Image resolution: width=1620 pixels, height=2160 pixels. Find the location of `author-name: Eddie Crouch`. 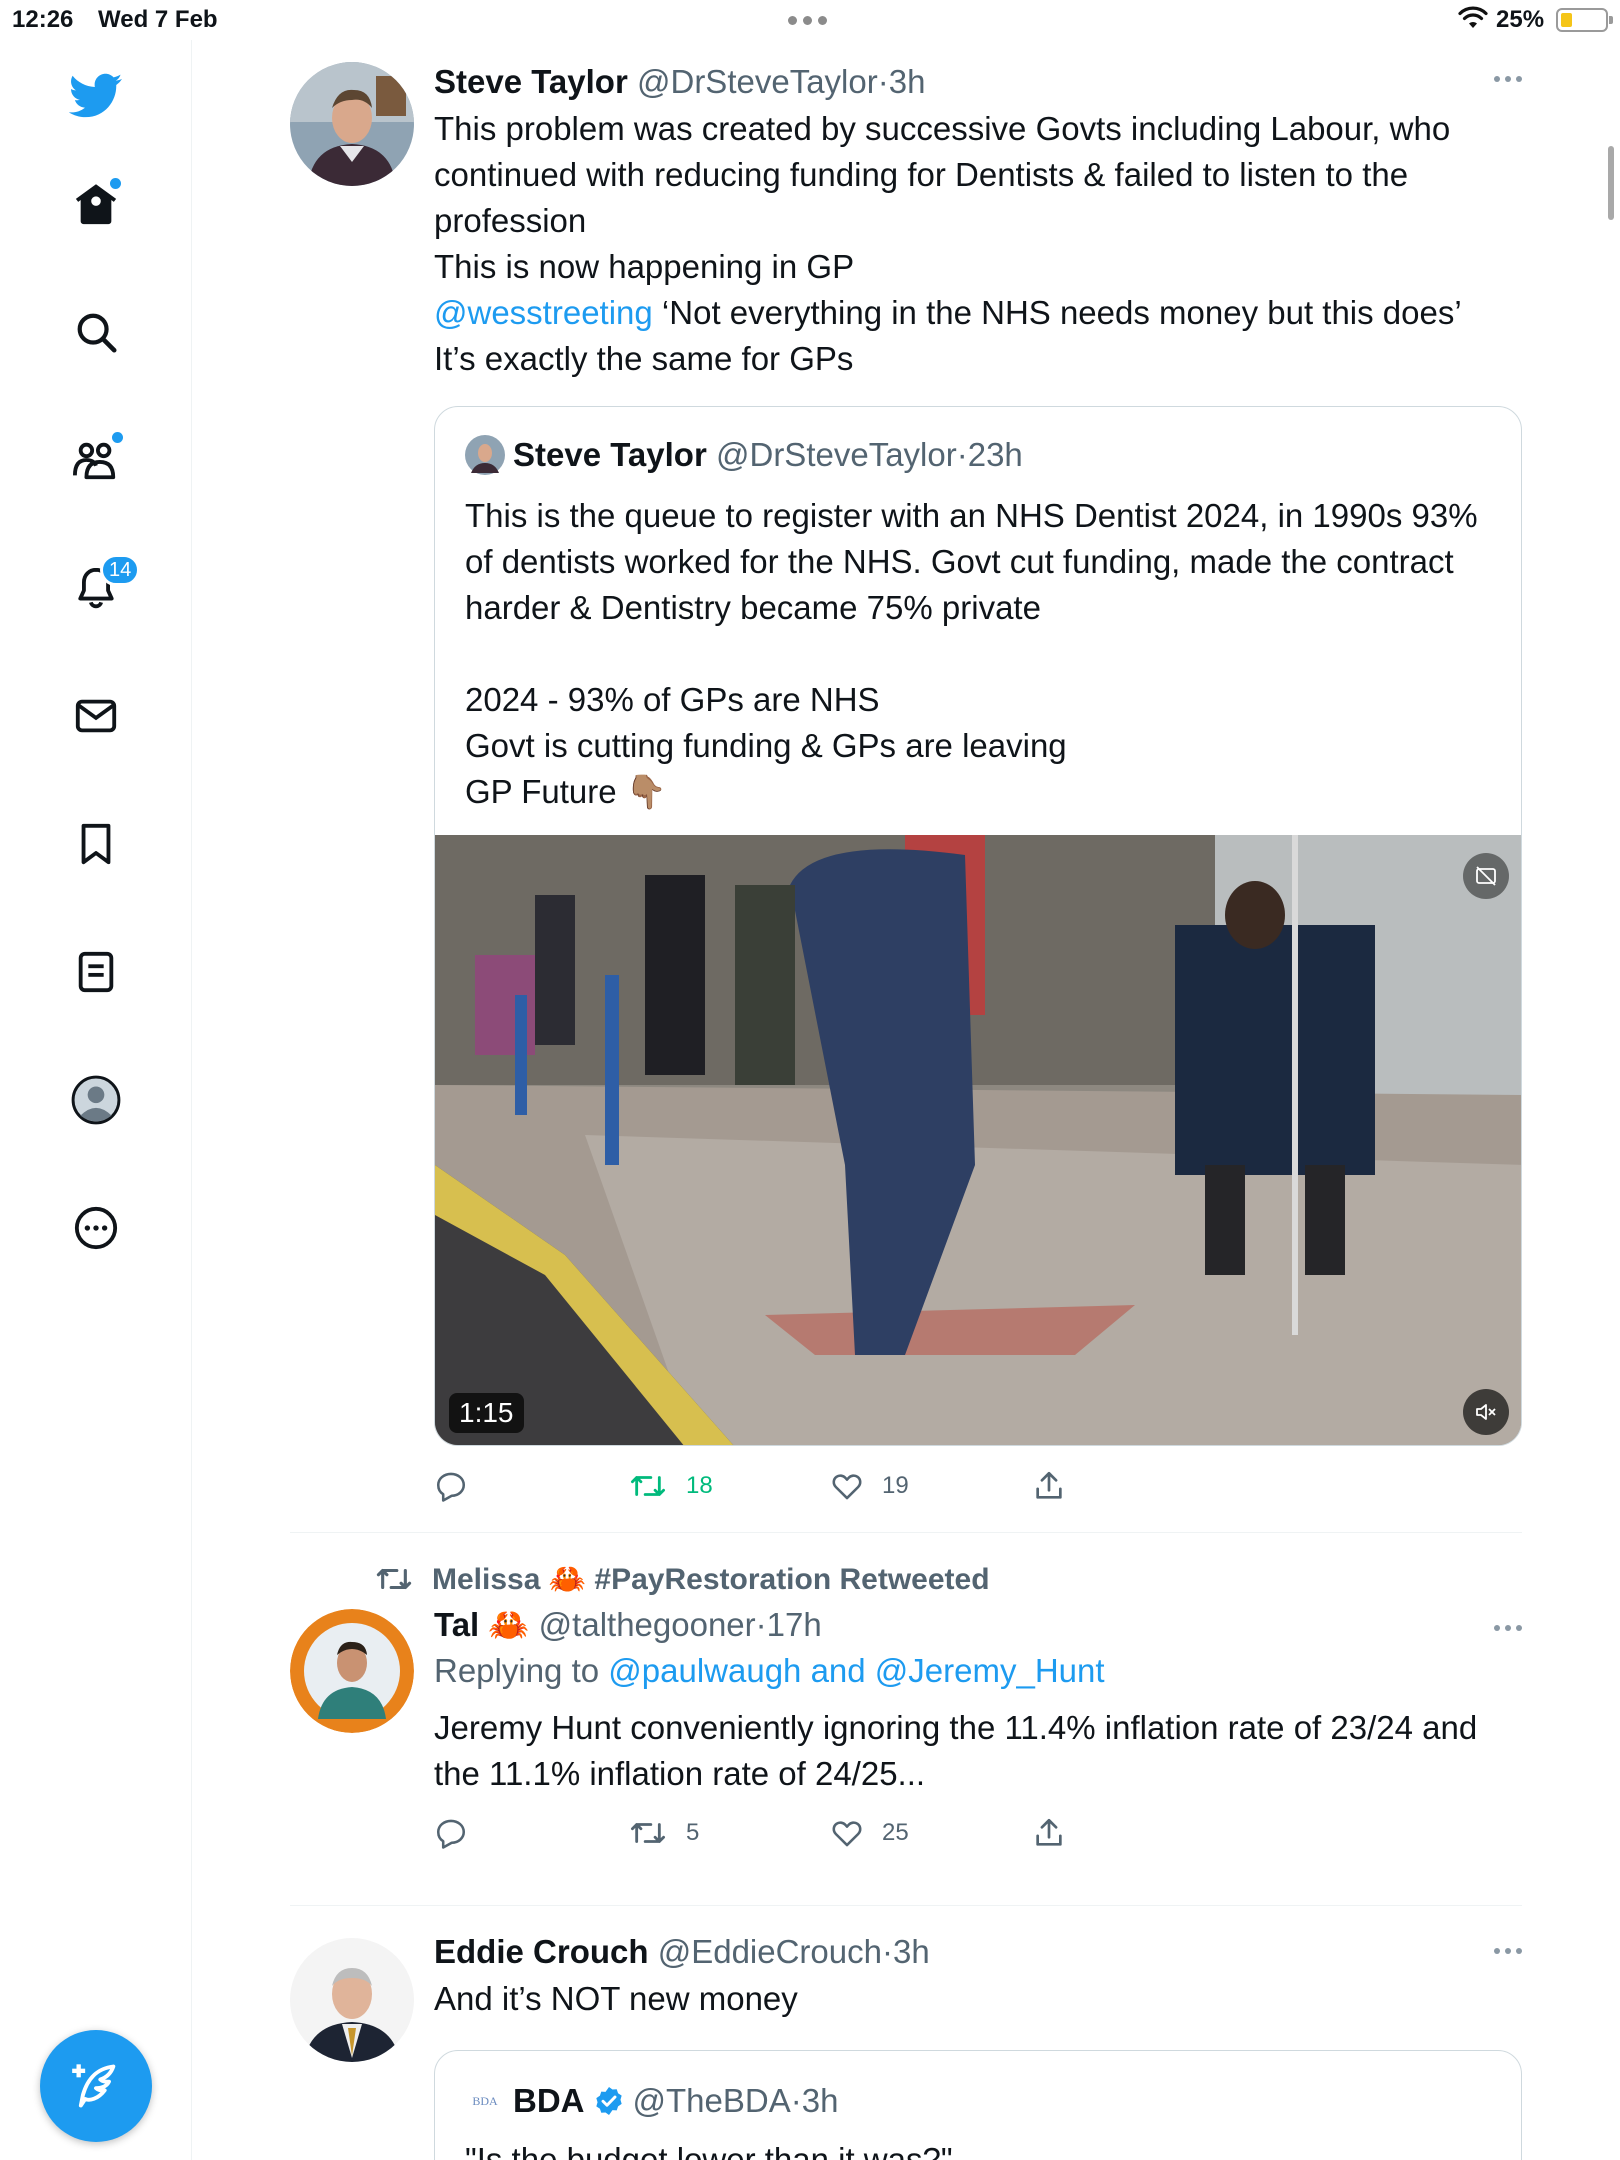

author-name: Eddie Crouch is located at coordinates (541, 1951).